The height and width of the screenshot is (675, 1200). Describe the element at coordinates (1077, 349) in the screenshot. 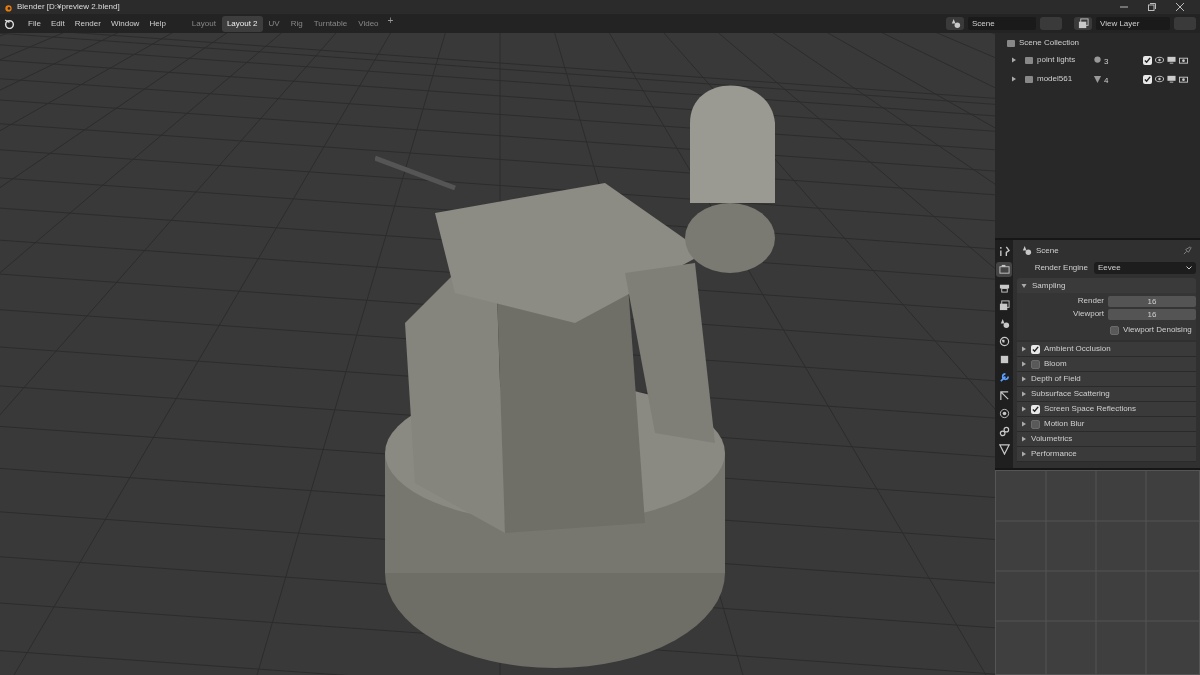

I see `panel-title: Ambient Occlusion` at that location.